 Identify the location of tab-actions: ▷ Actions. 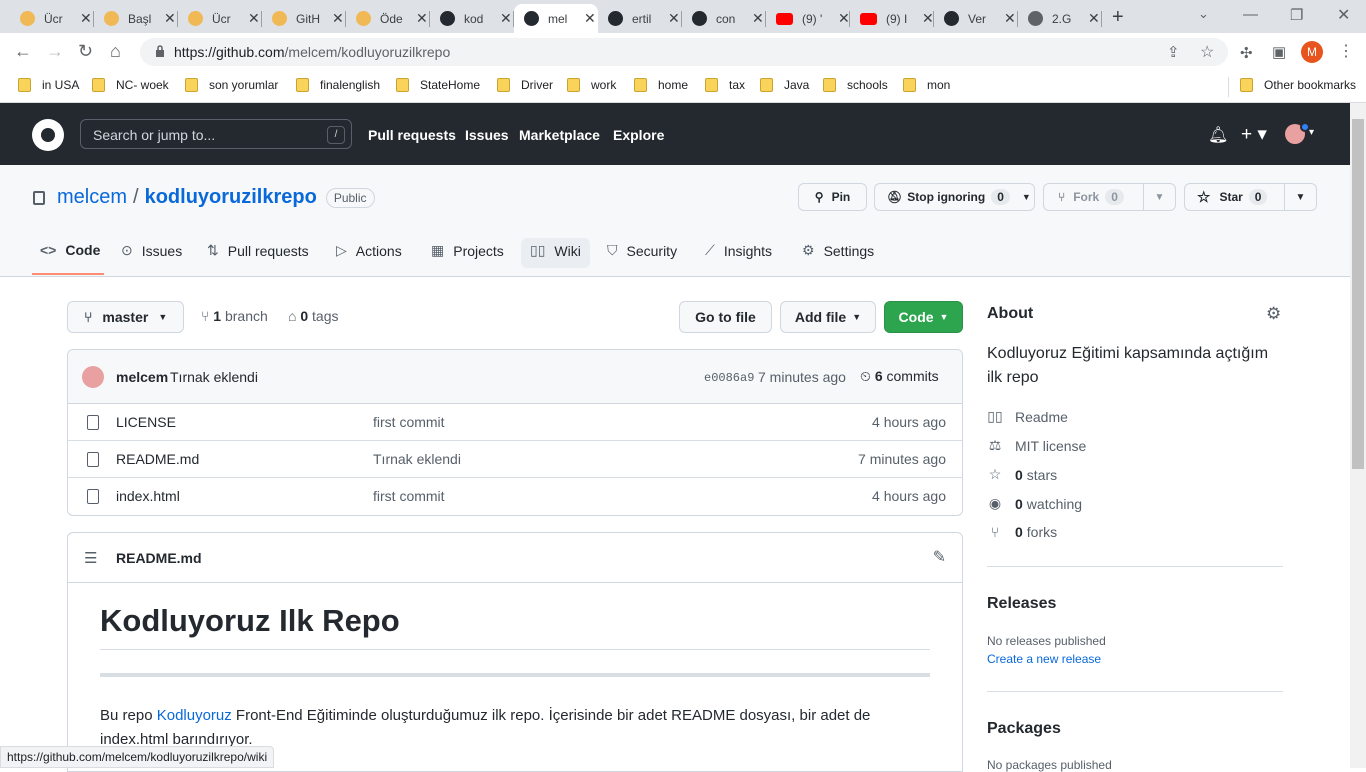
(369, 250).